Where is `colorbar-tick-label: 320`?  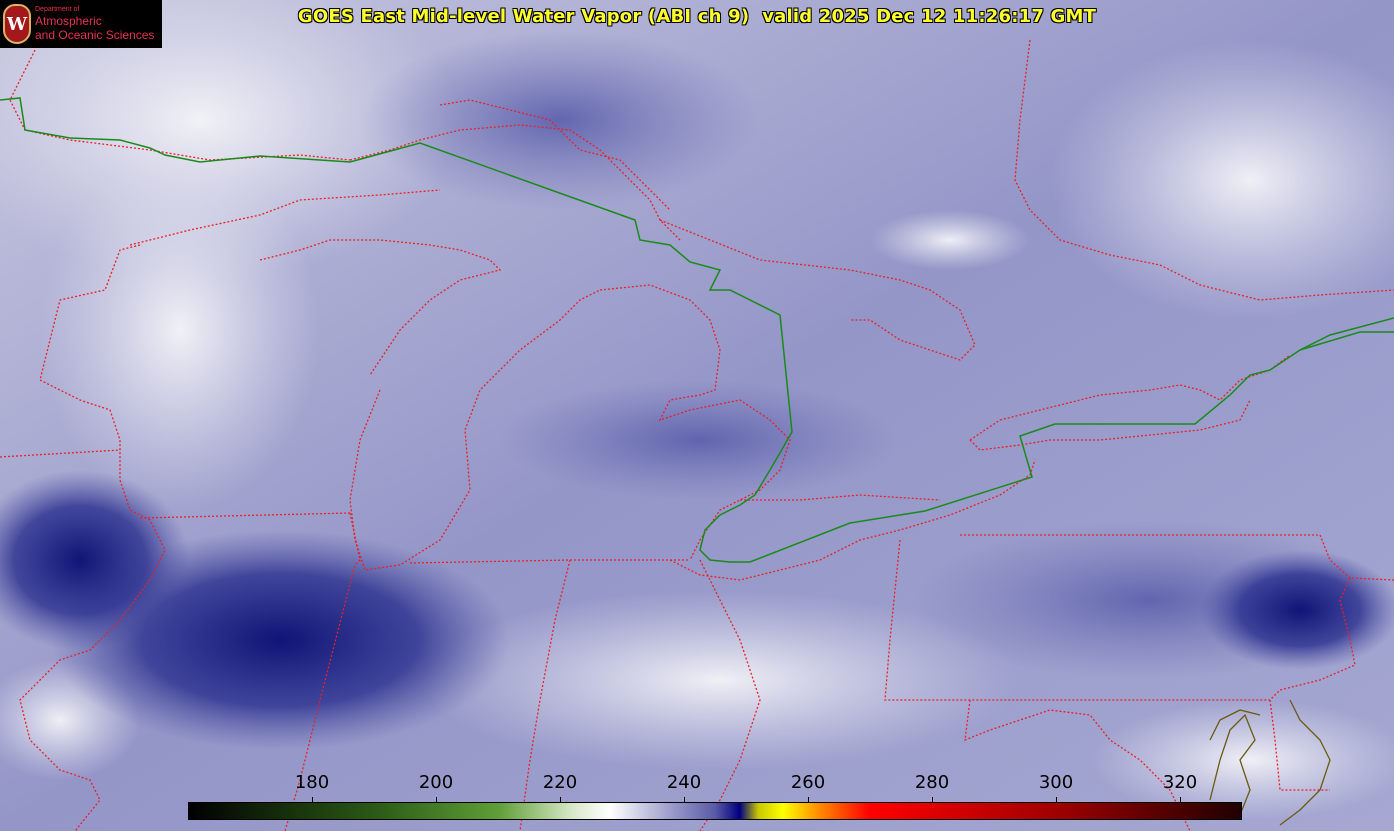
colorbar-tick-label: 320 is located at coordinates (1180, 782).